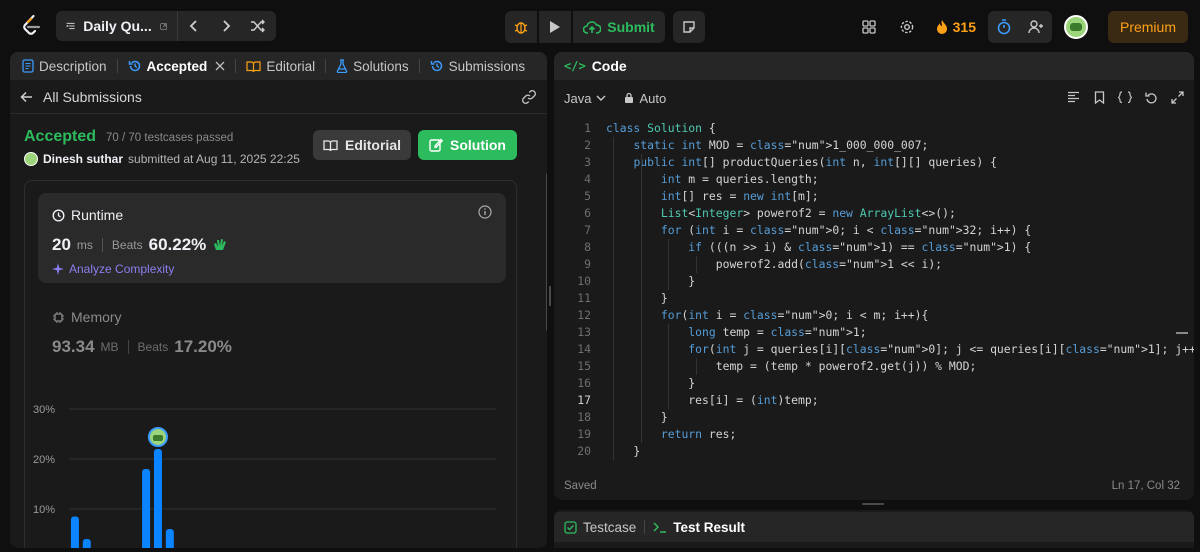 This screenshot has width=1200, height=552. I want to click on code-line: 5 int[] res = new int[m];, so click(874, 196).